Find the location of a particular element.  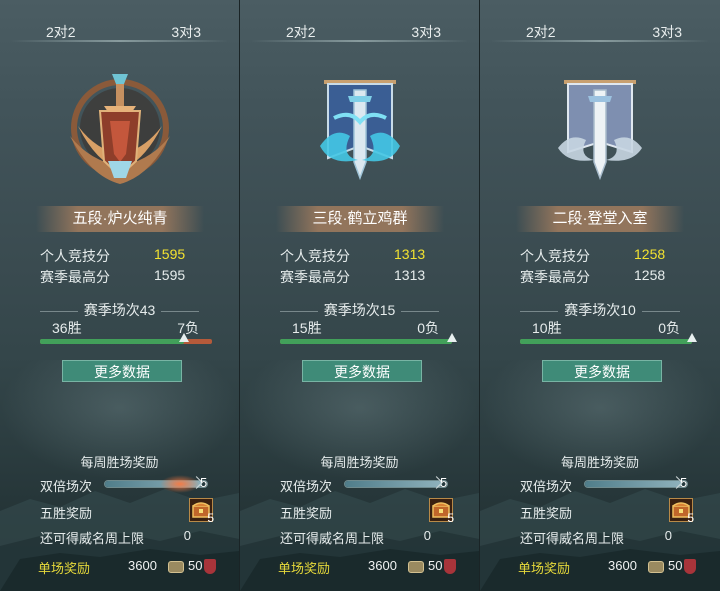

season-matches: 赛季场次15 is located at coordinates (359, 310).